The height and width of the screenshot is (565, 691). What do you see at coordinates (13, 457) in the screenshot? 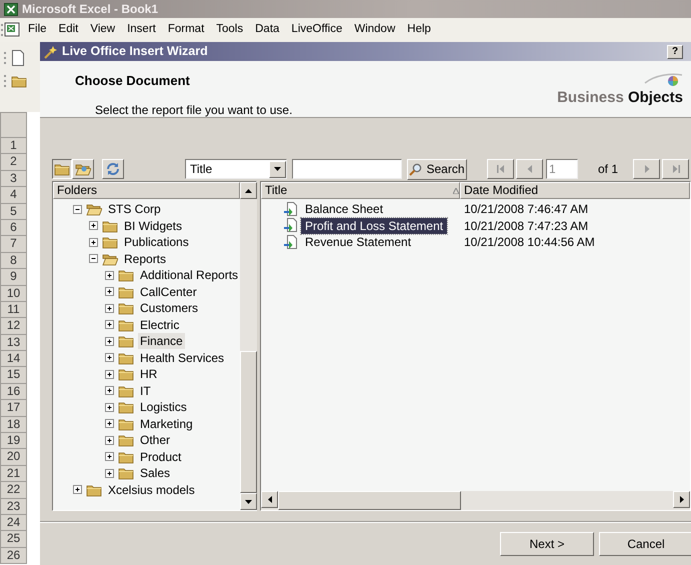
I see `row-header: 20` at bounding box center [13, 457].